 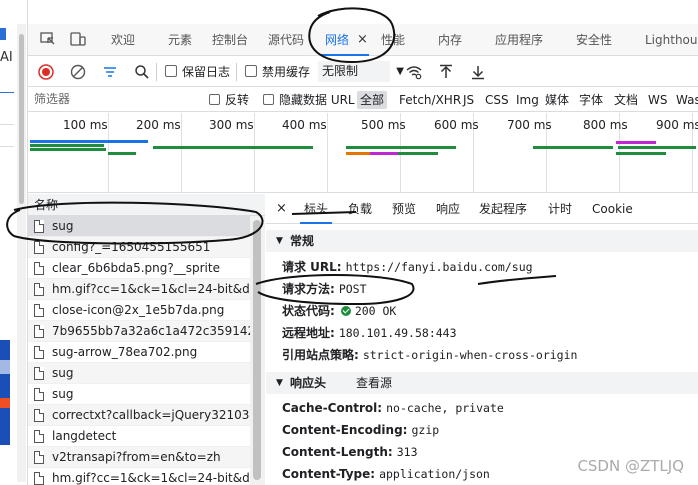 I want to click on filter-type-js: JS, so click(x=468, y=100).